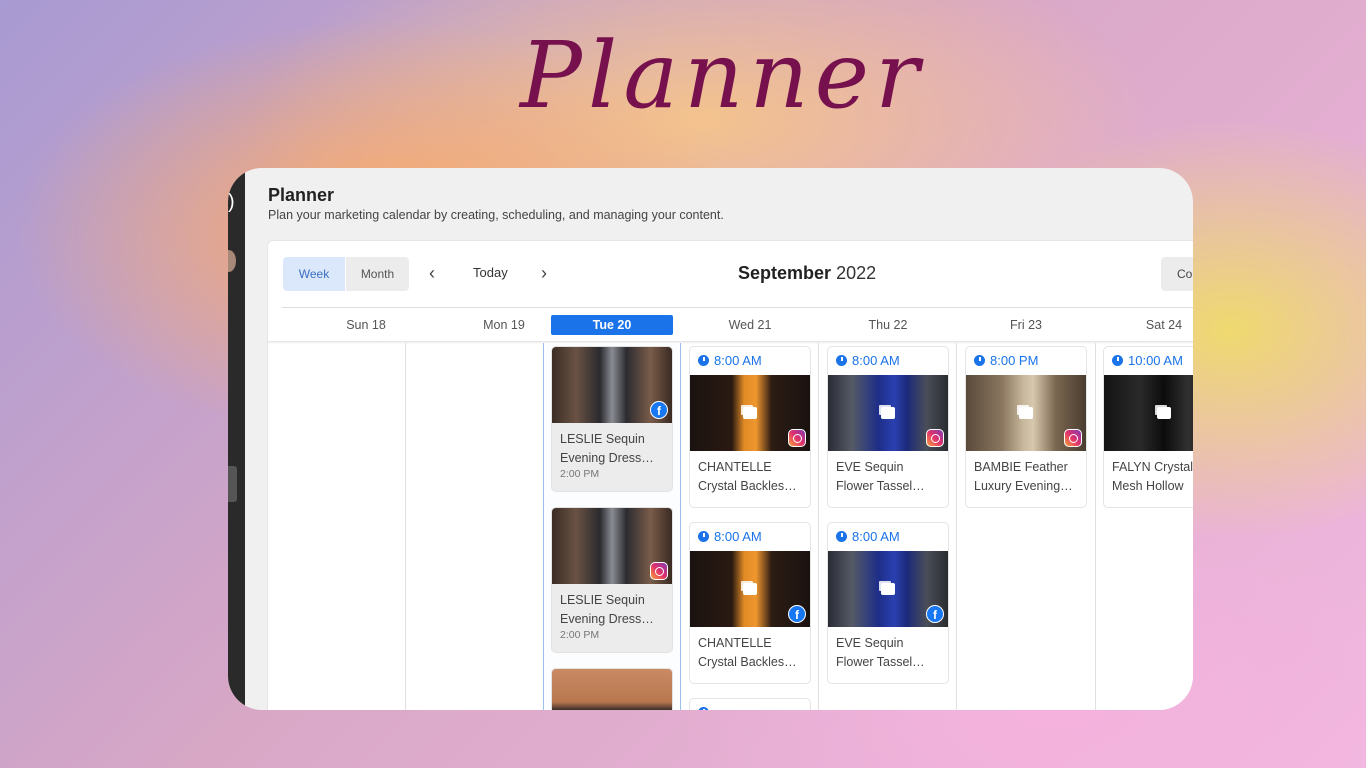 The width and height of the screenshot is (1366, 768). What do you see at coordinates (1026, 361) in the screenshot?
I see `post-time: 8:00 PM` at bounding box center [1026, 361].